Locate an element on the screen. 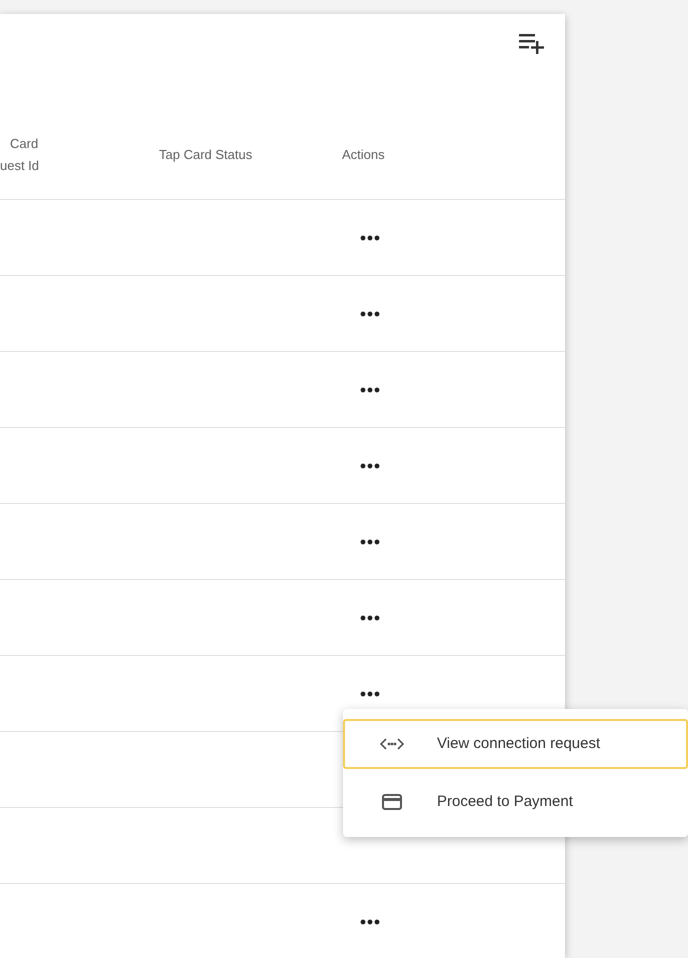 This screenshot has height=958, width=688. column-header: Actions is located at coordinates (364, 155).